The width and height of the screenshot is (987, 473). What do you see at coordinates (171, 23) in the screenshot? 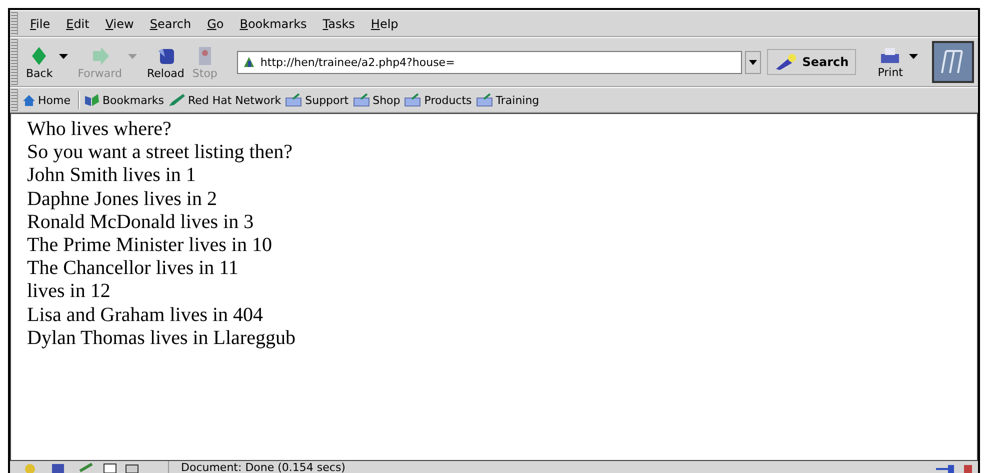
I see `menu-item: Search` at bounding box center [171, 23].